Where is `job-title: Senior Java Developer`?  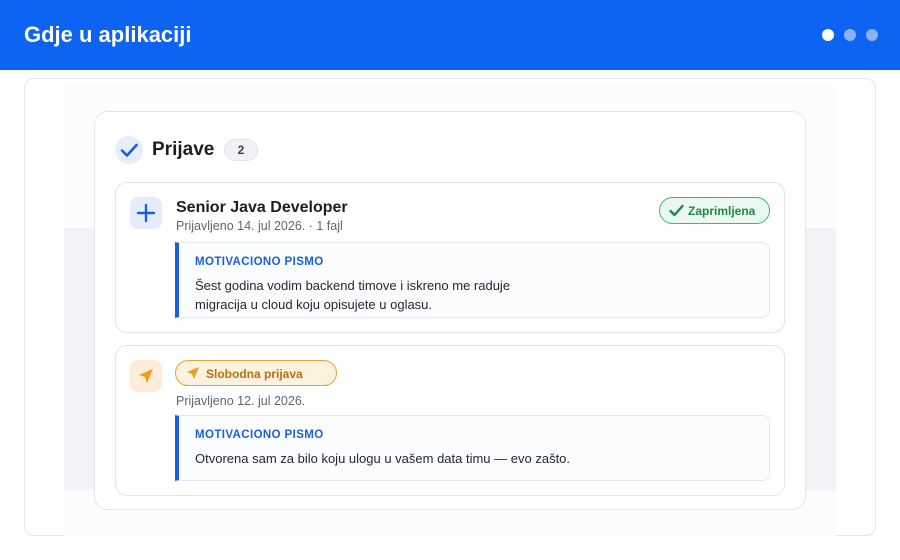 job-title: Senior Java Developer is located at coordinates (262, 208).